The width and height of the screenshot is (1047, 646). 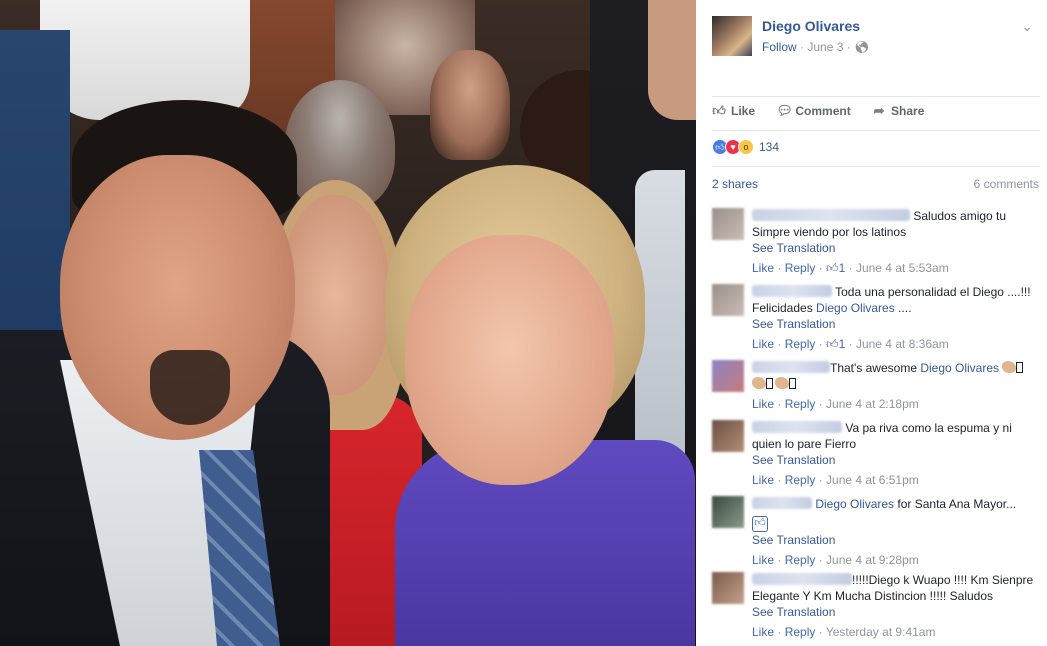 I want to click on comment-meta: Like · Reply · June 4 at 6:51pm, so click(x=835, y=480).